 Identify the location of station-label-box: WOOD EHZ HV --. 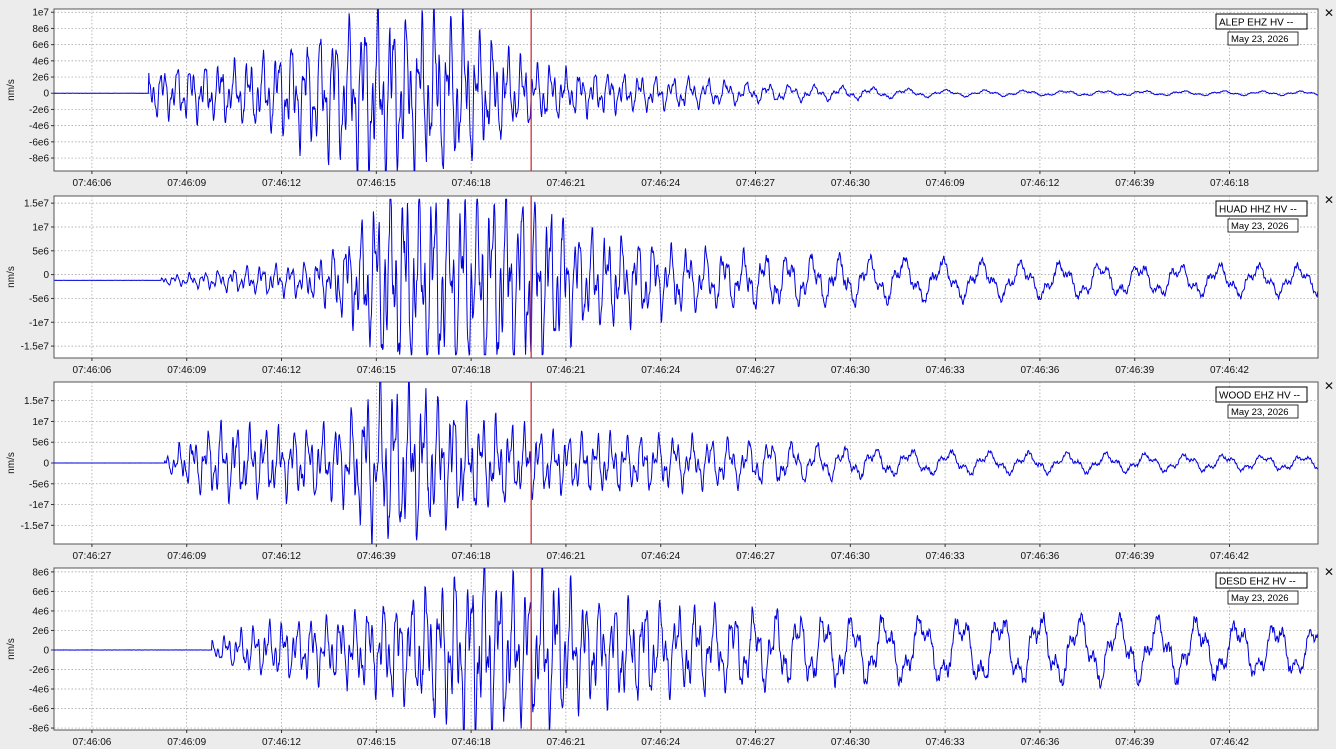
(1261, 394).